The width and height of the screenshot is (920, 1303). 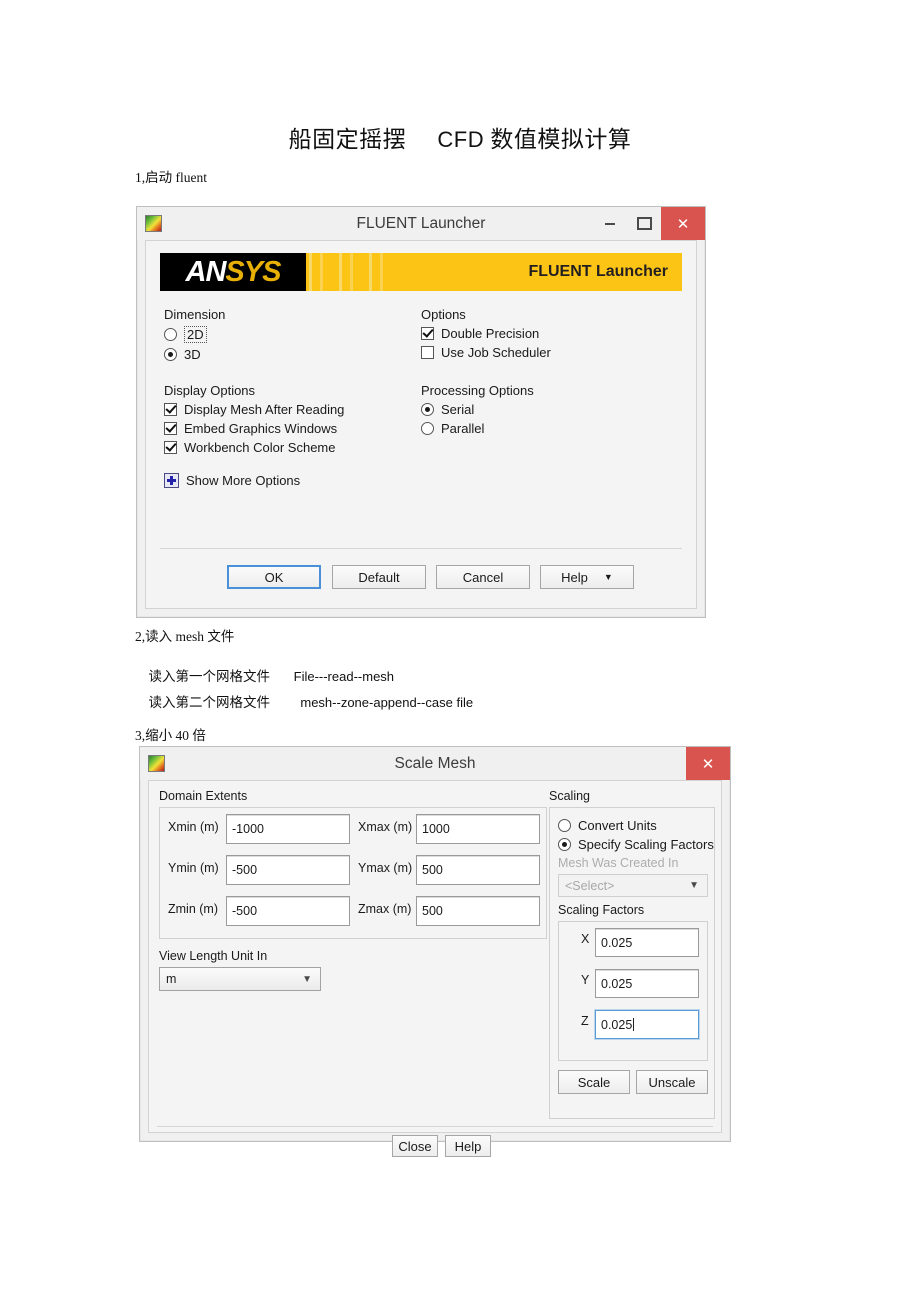 I want to click on ansys-logo-an: AN, so click(x=206, y=271).